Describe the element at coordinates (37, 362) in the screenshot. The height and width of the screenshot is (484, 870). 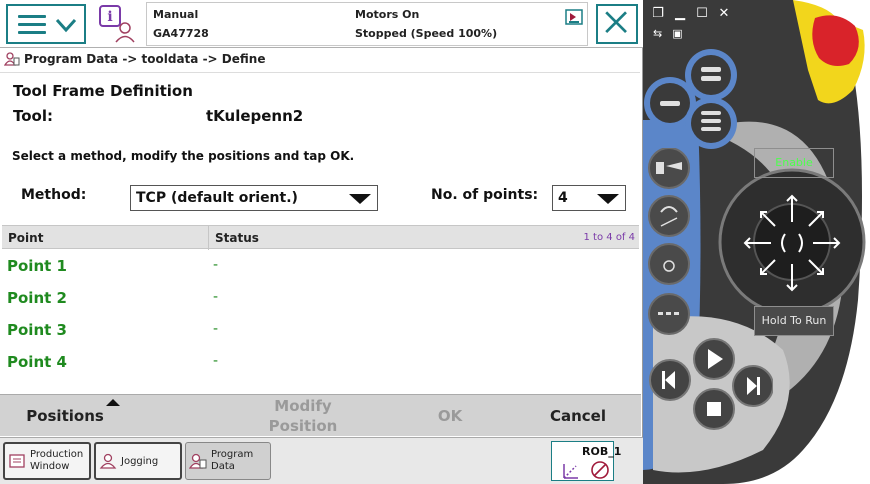
I see `point-name: Point 4` at that location.